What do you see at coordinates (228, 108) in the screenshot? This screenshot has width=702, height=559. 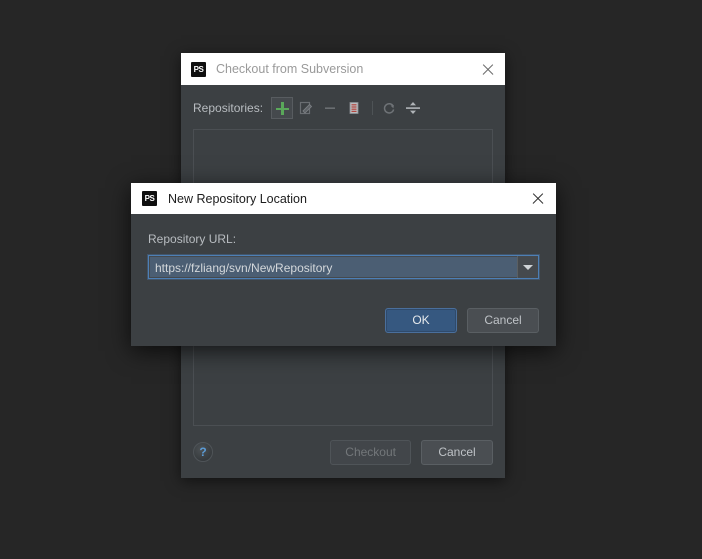 I see `repositories-label: Repositories:` at bounding box center [228, 108].